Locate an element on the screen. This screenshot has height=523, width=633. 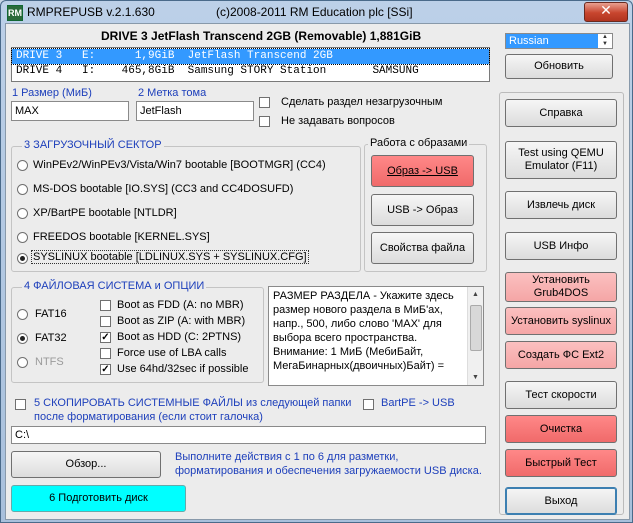
boot-sector-title: 3 ЗАГРУЗОЧНЫЙ СЕКТОР is located at coordinates (93, 145).